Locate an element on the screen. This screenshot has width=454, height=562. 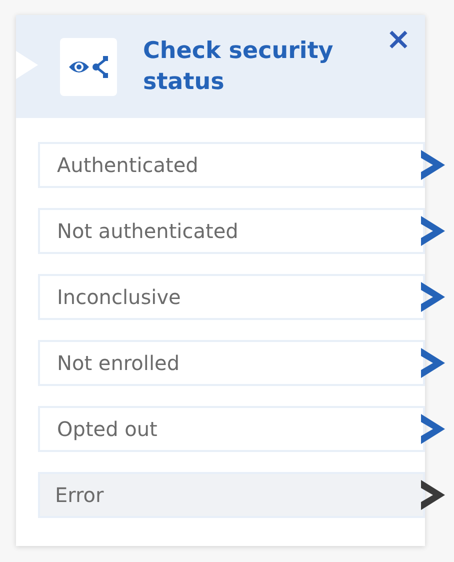
close-button: × is located at coordinates (398, 40).